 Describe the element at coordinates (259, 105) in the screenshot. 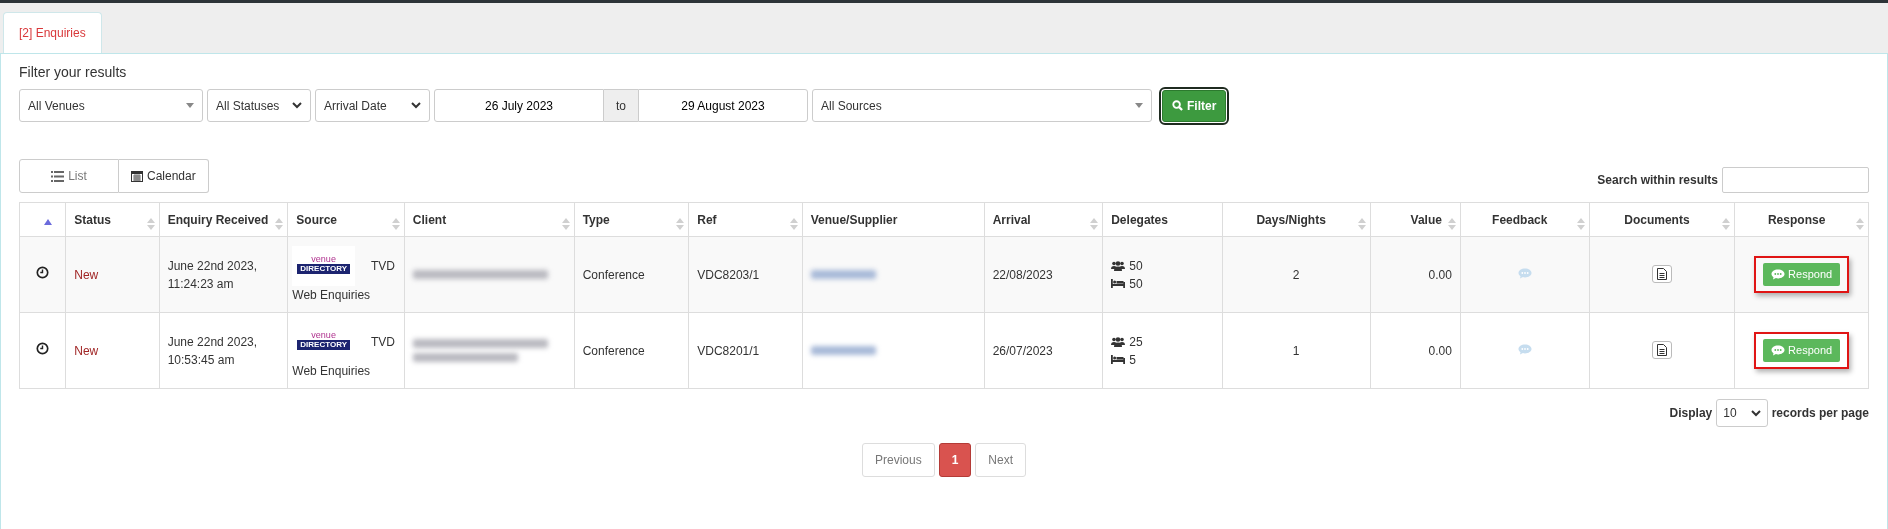

I see `status-select: All Statuses` at that location.